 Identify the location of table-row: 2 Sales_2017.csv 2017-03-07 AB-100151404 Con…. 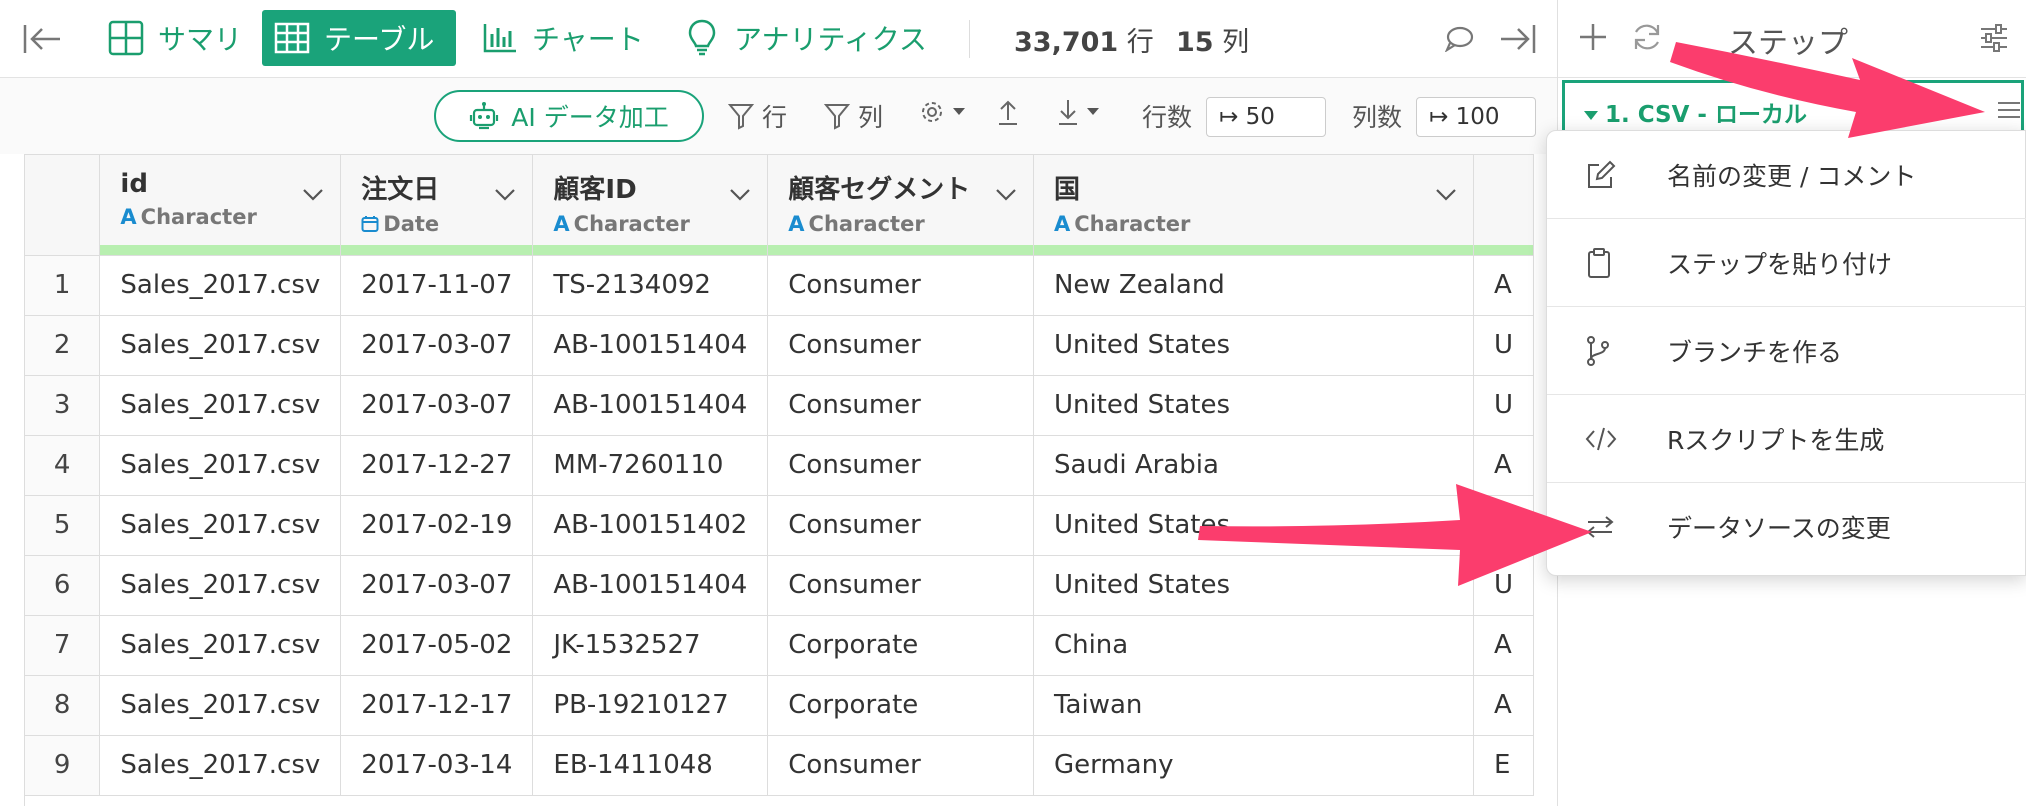
(779, 345).